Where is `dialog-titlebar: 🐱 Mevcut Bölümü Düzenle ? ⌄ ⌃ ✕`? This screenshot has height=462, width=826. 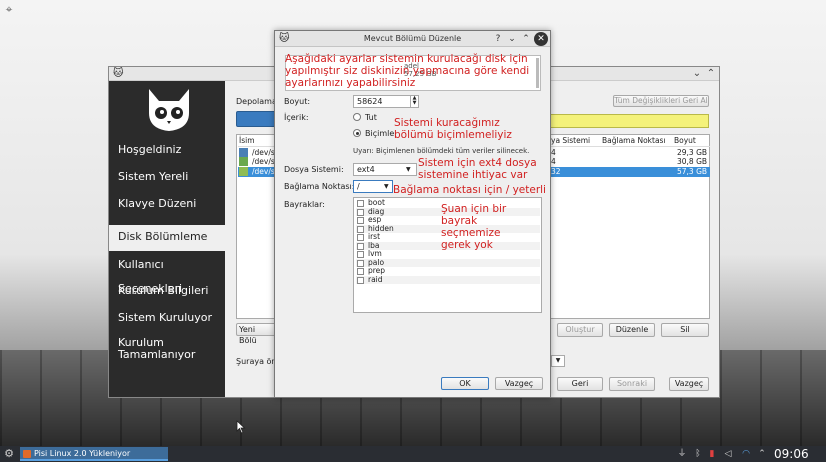 dialog-titlebar: 🐱 Mevcut Bölümü Düzenle ? ⌄ ⌃ ✕ is located at coordinates (412, 39).